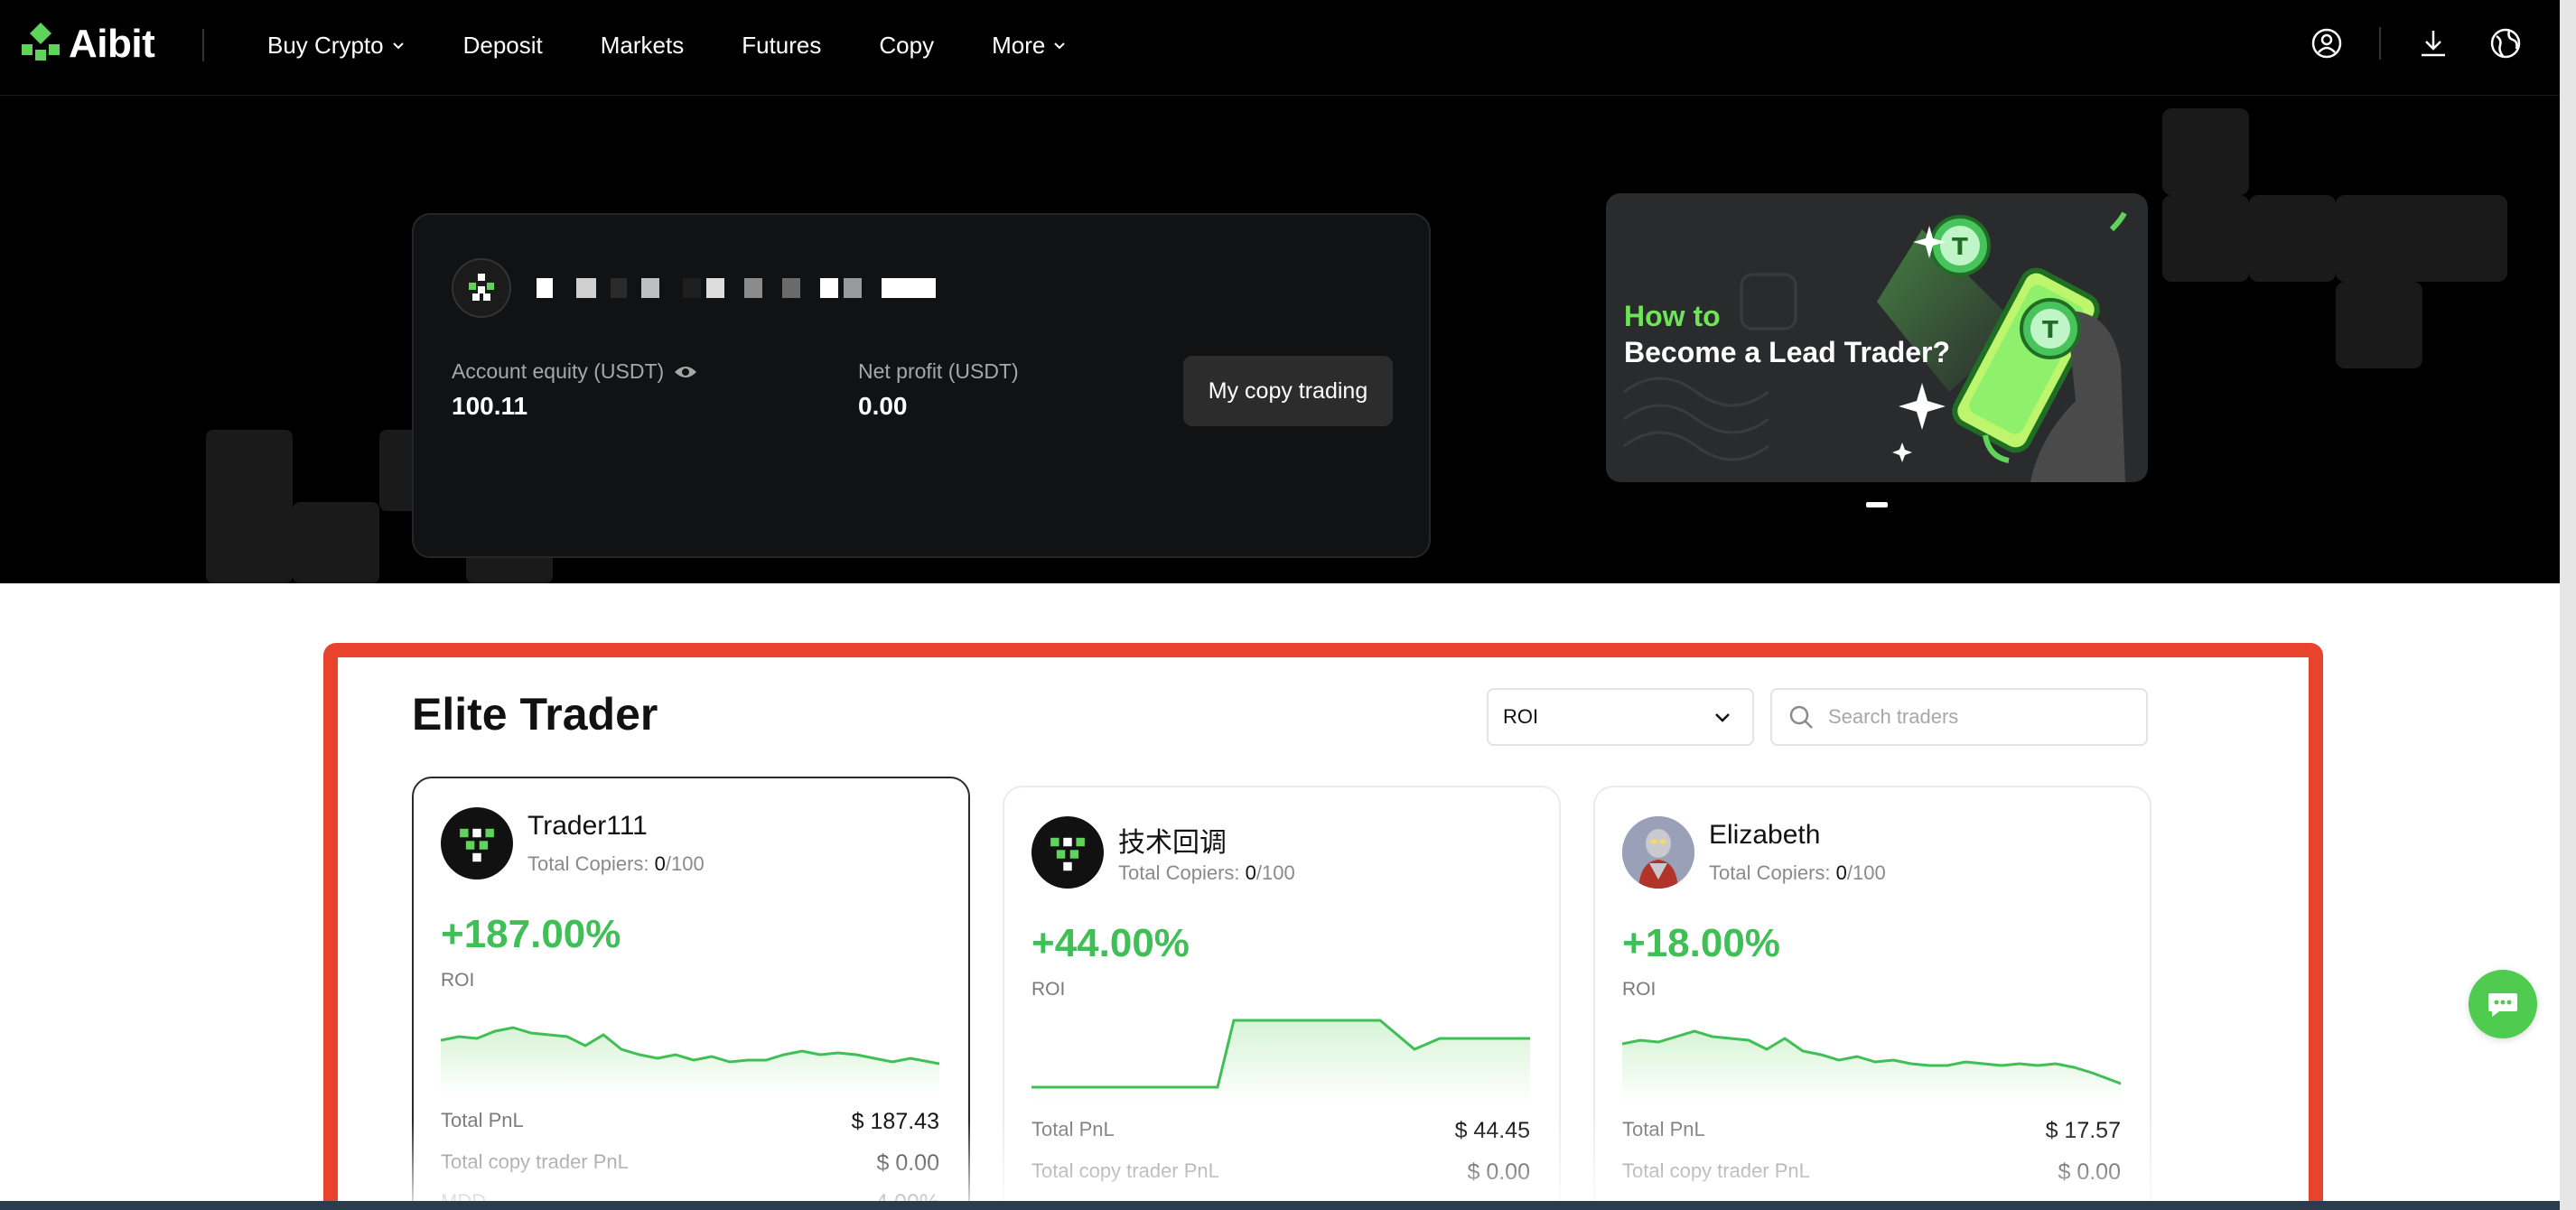  I want to click on carousel-indicator, so click(1877, 505).